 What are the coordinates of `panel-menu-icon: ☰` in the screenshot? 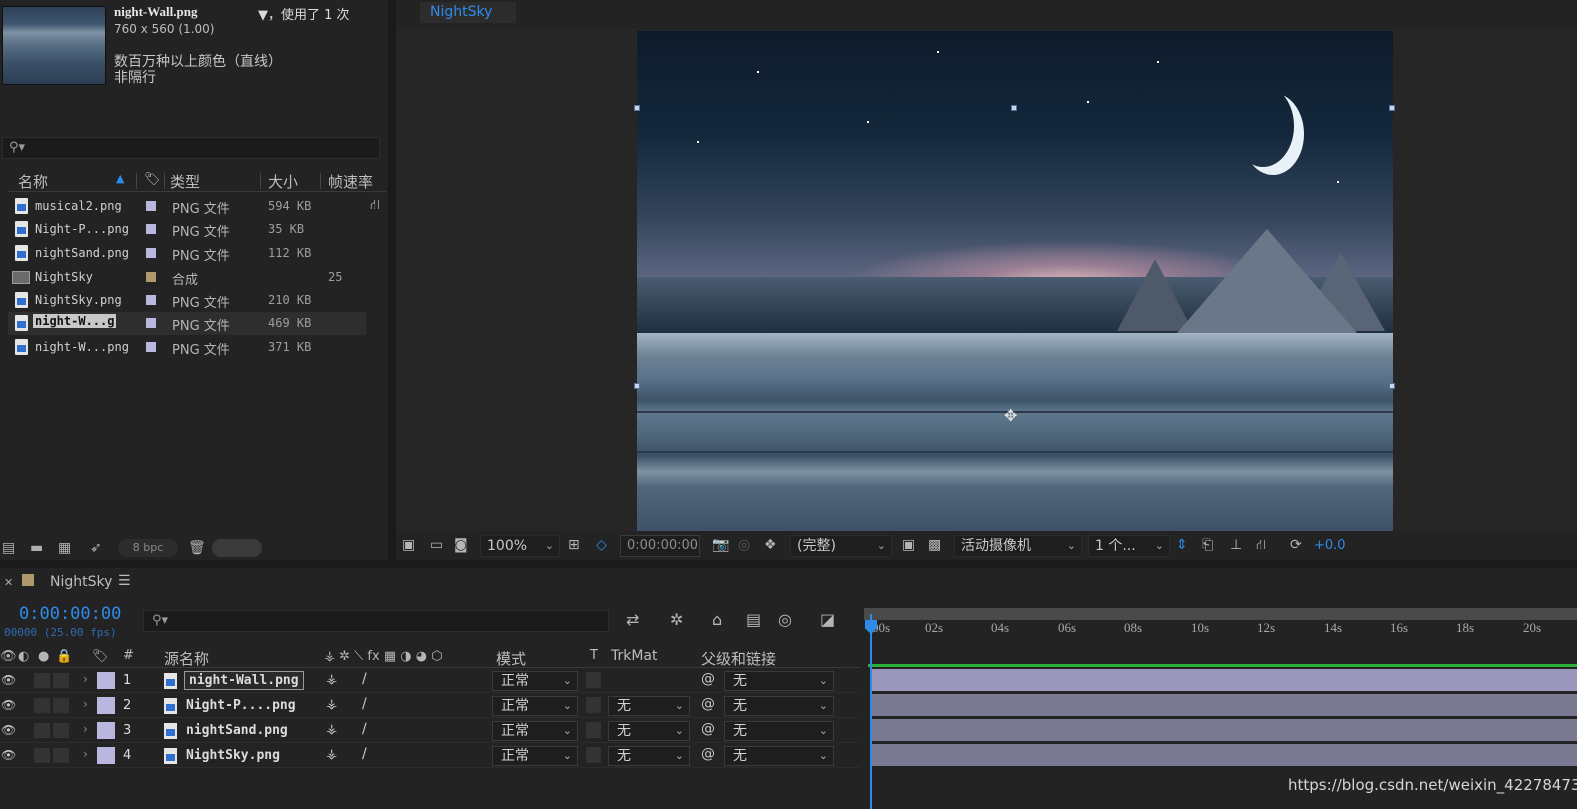 It's located at (124, 581).